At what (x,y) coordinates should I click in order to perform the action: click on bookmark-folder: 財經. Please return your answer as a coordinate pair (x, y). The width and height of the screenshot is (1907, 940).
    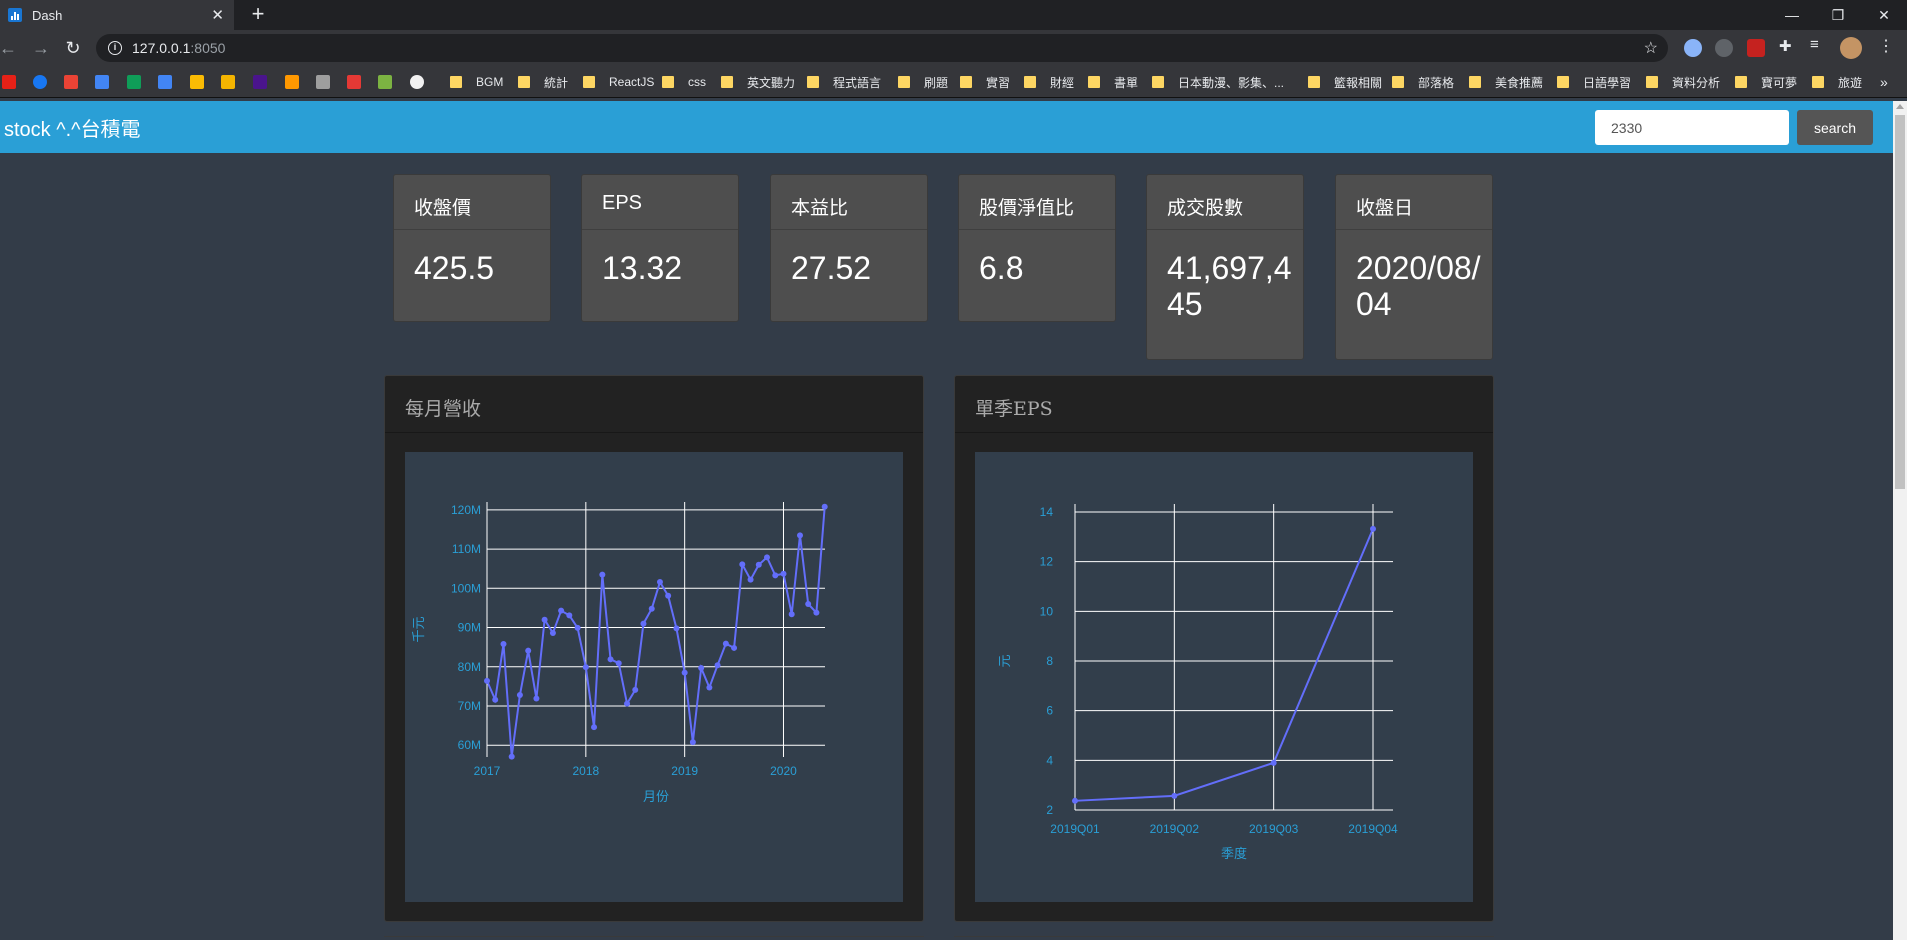
    Looking at the image, I should click on (1049, 82).